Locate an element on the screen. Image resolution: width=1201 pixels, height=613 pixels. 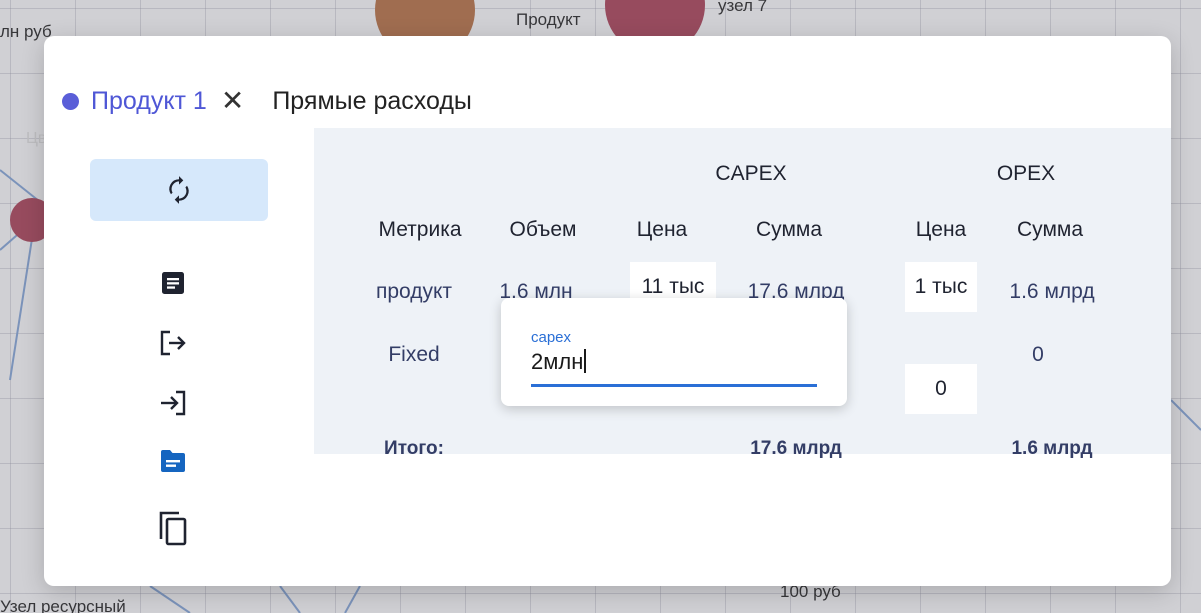
close-icon: ✕ is located at coordinates (232, 101).